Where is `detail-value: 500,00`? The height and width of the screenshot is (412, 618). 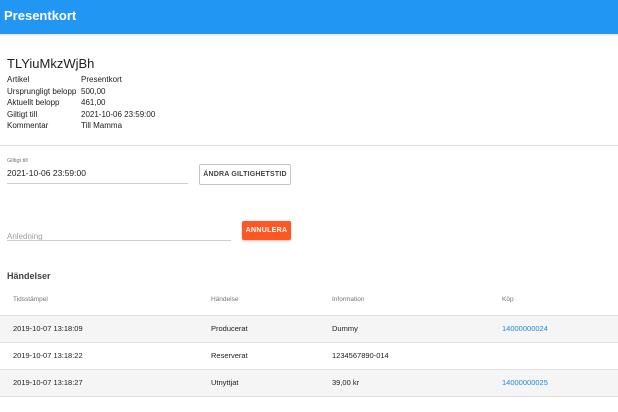
detail-value: 500,00 is located at coordinates (93, 91).